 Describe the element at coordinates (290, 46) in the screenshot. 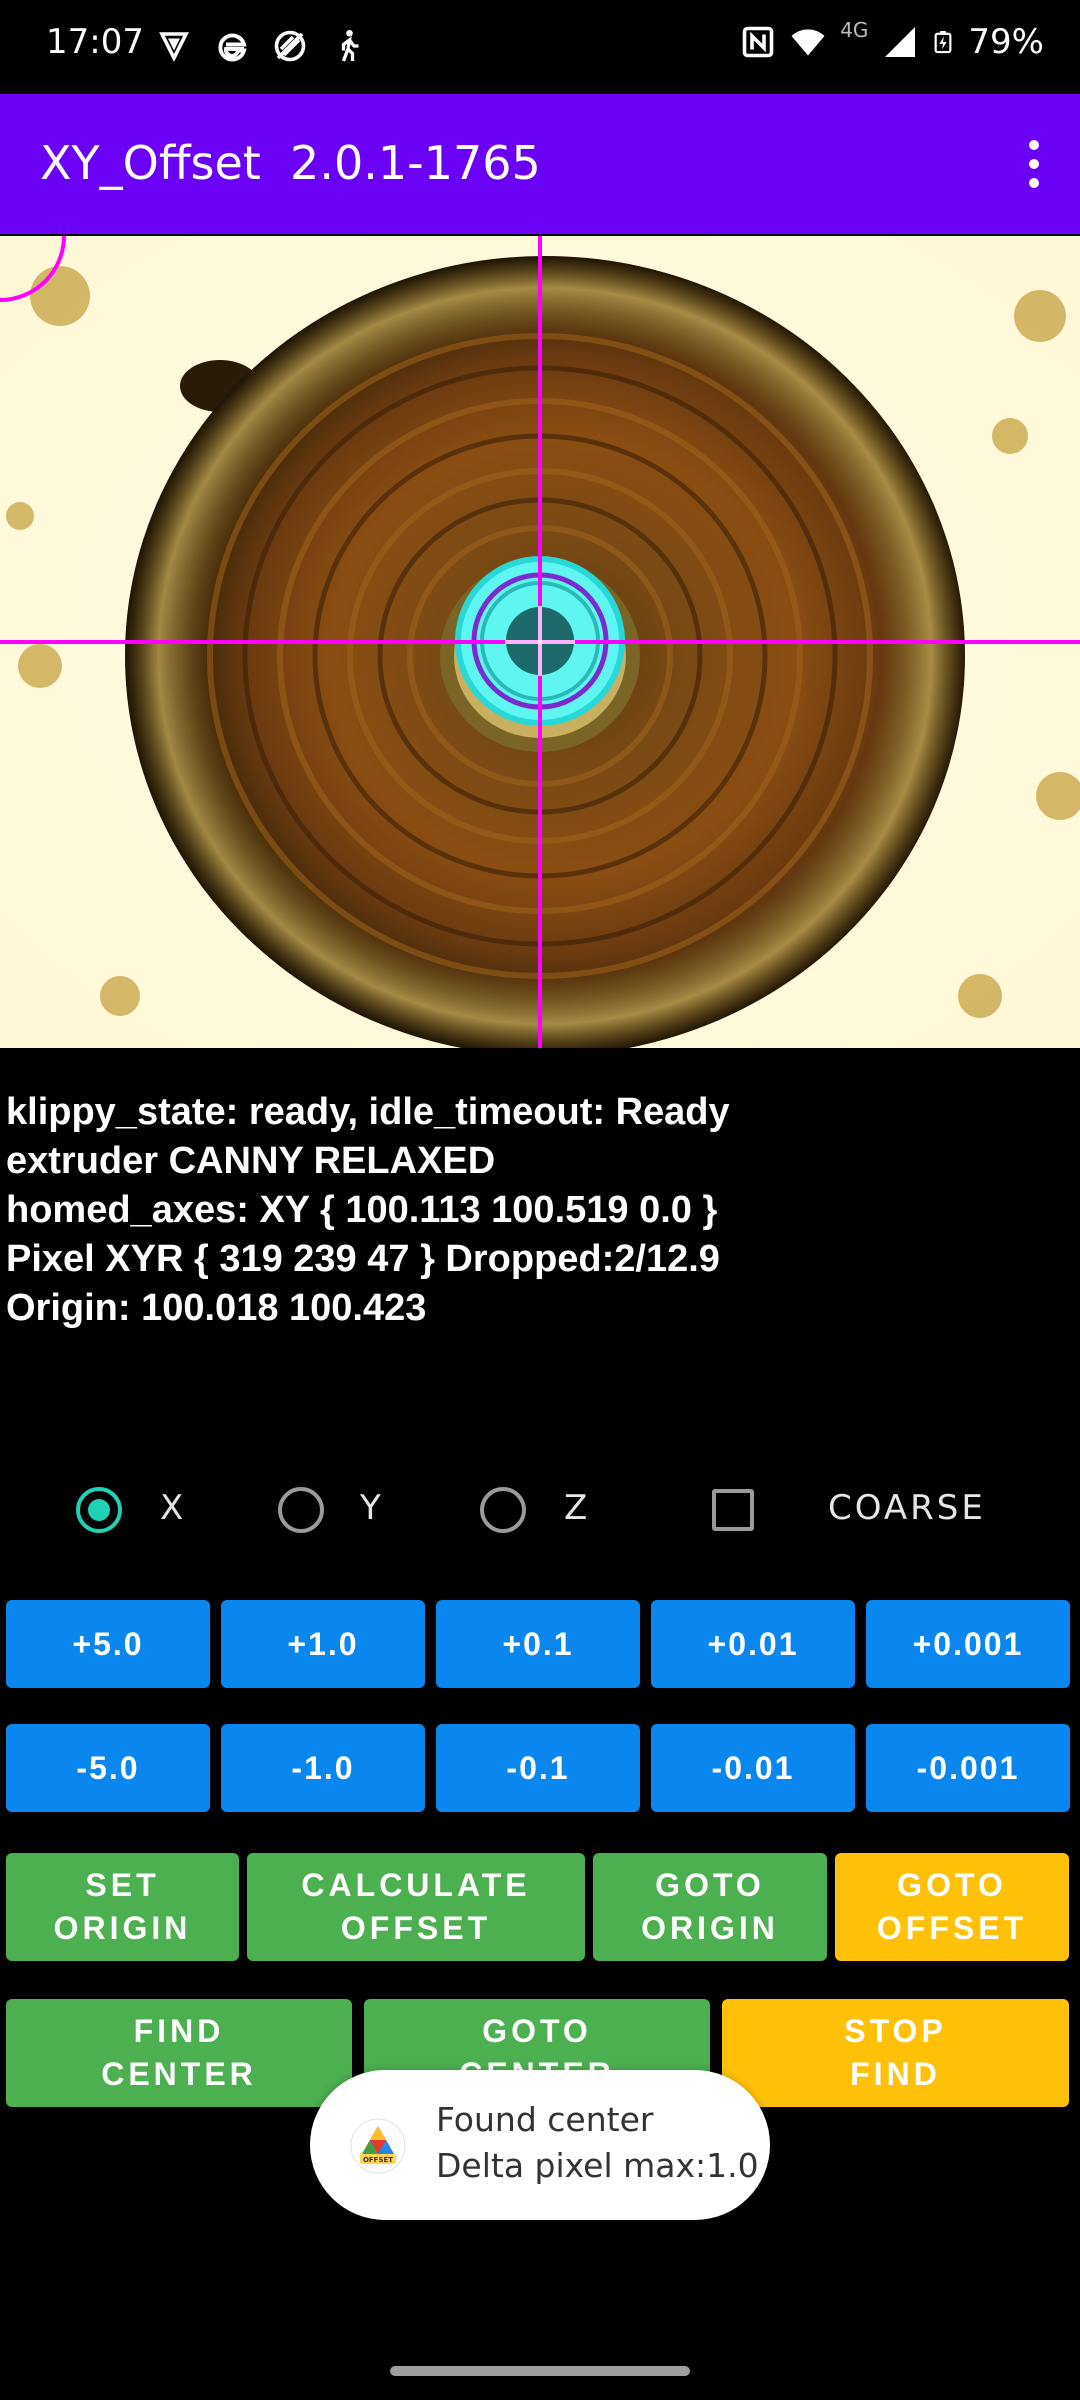

I see `sync-off-icon` at that location.